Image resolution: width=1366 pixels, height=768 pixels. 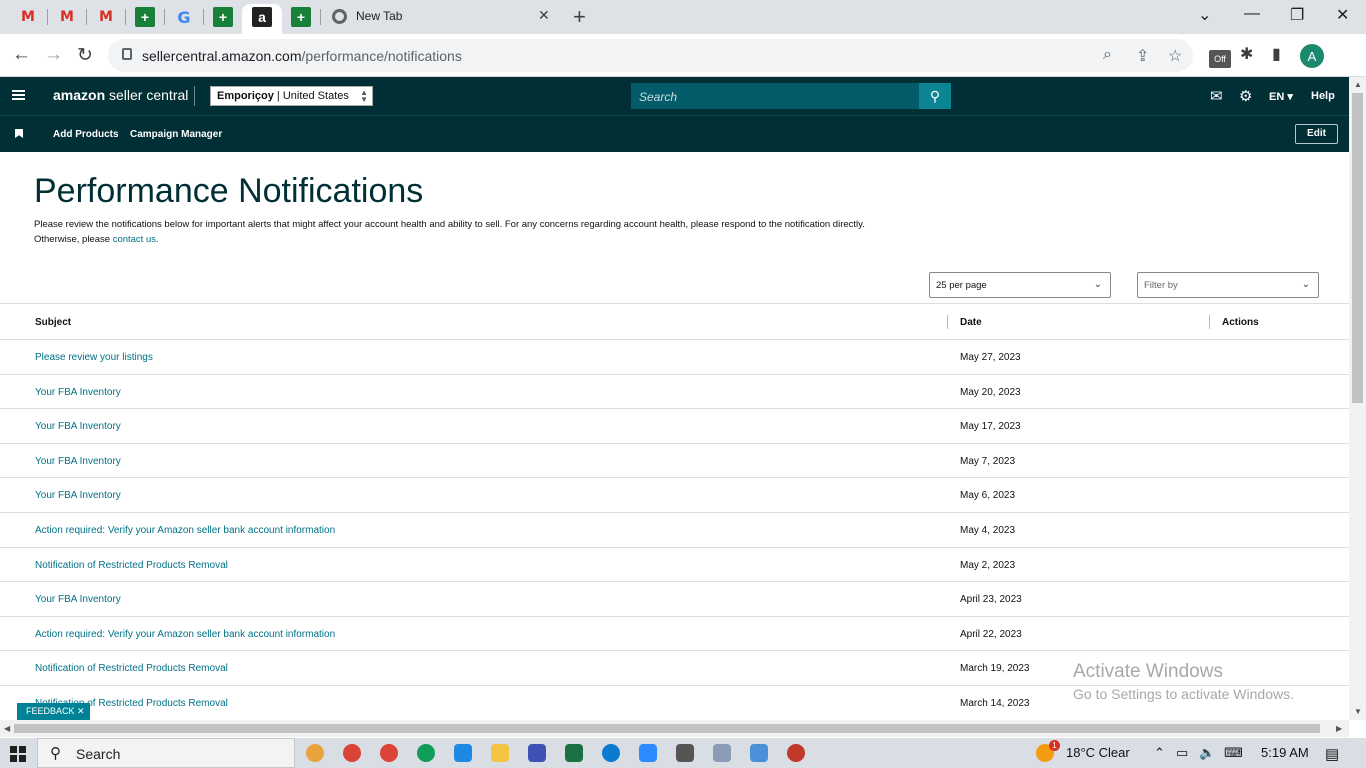 What do you see at coordinates (7, 728) in the screenshot?
I see `scroll-left-icon: ◀` at bounding box center [7, 728].